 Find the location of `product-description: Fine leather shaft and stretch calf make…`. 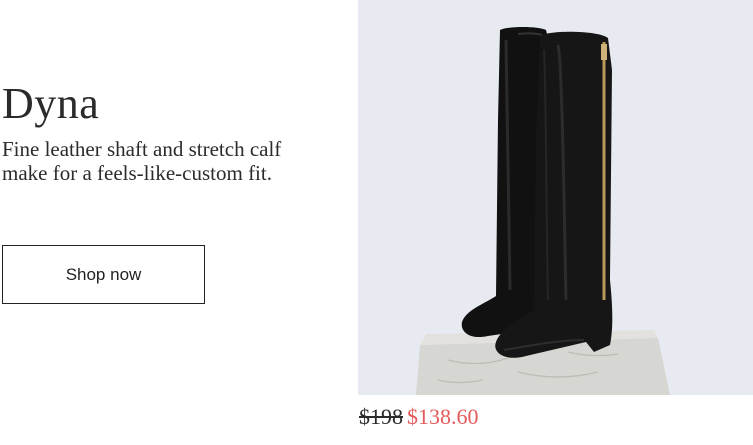

product-description: Fine leather shaft and stretch calf make… is located at coordinates (142, 161).